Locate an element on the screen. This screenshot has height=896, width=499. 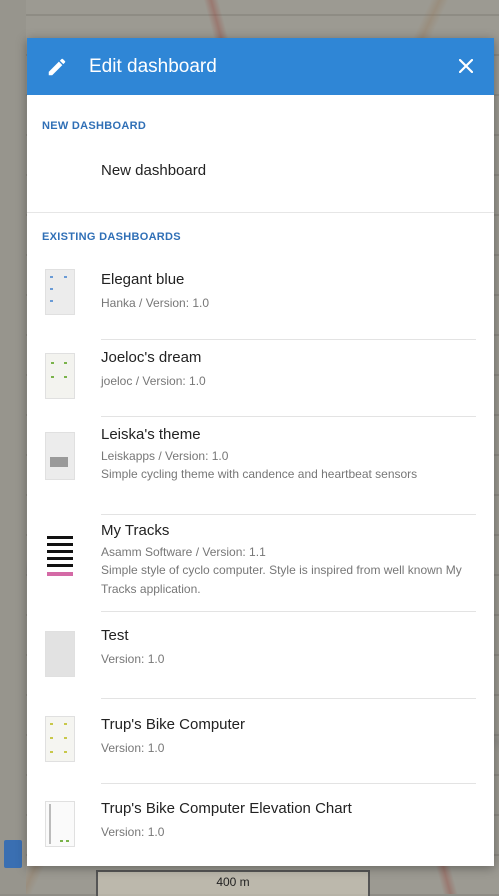
map-edge is located at coordinates (13, 447).